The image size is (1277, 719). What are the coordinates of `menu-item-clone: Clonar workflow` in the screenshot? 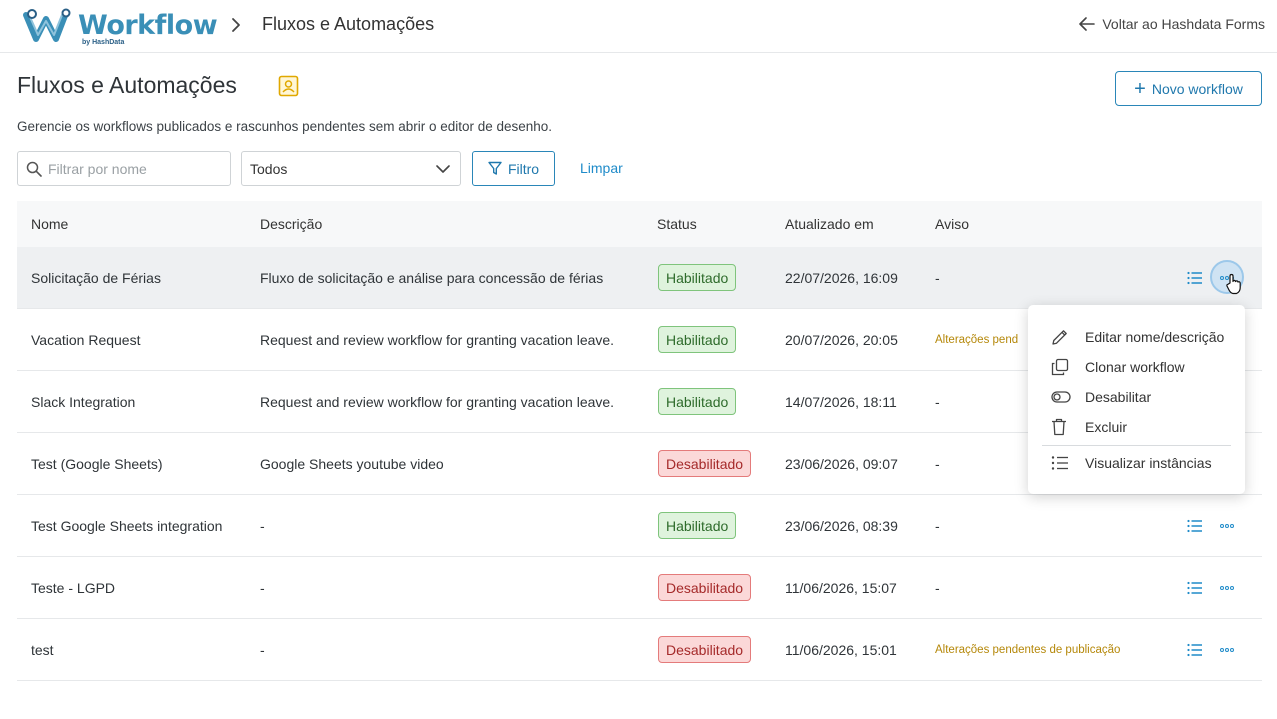 It's located at (1136, 367).